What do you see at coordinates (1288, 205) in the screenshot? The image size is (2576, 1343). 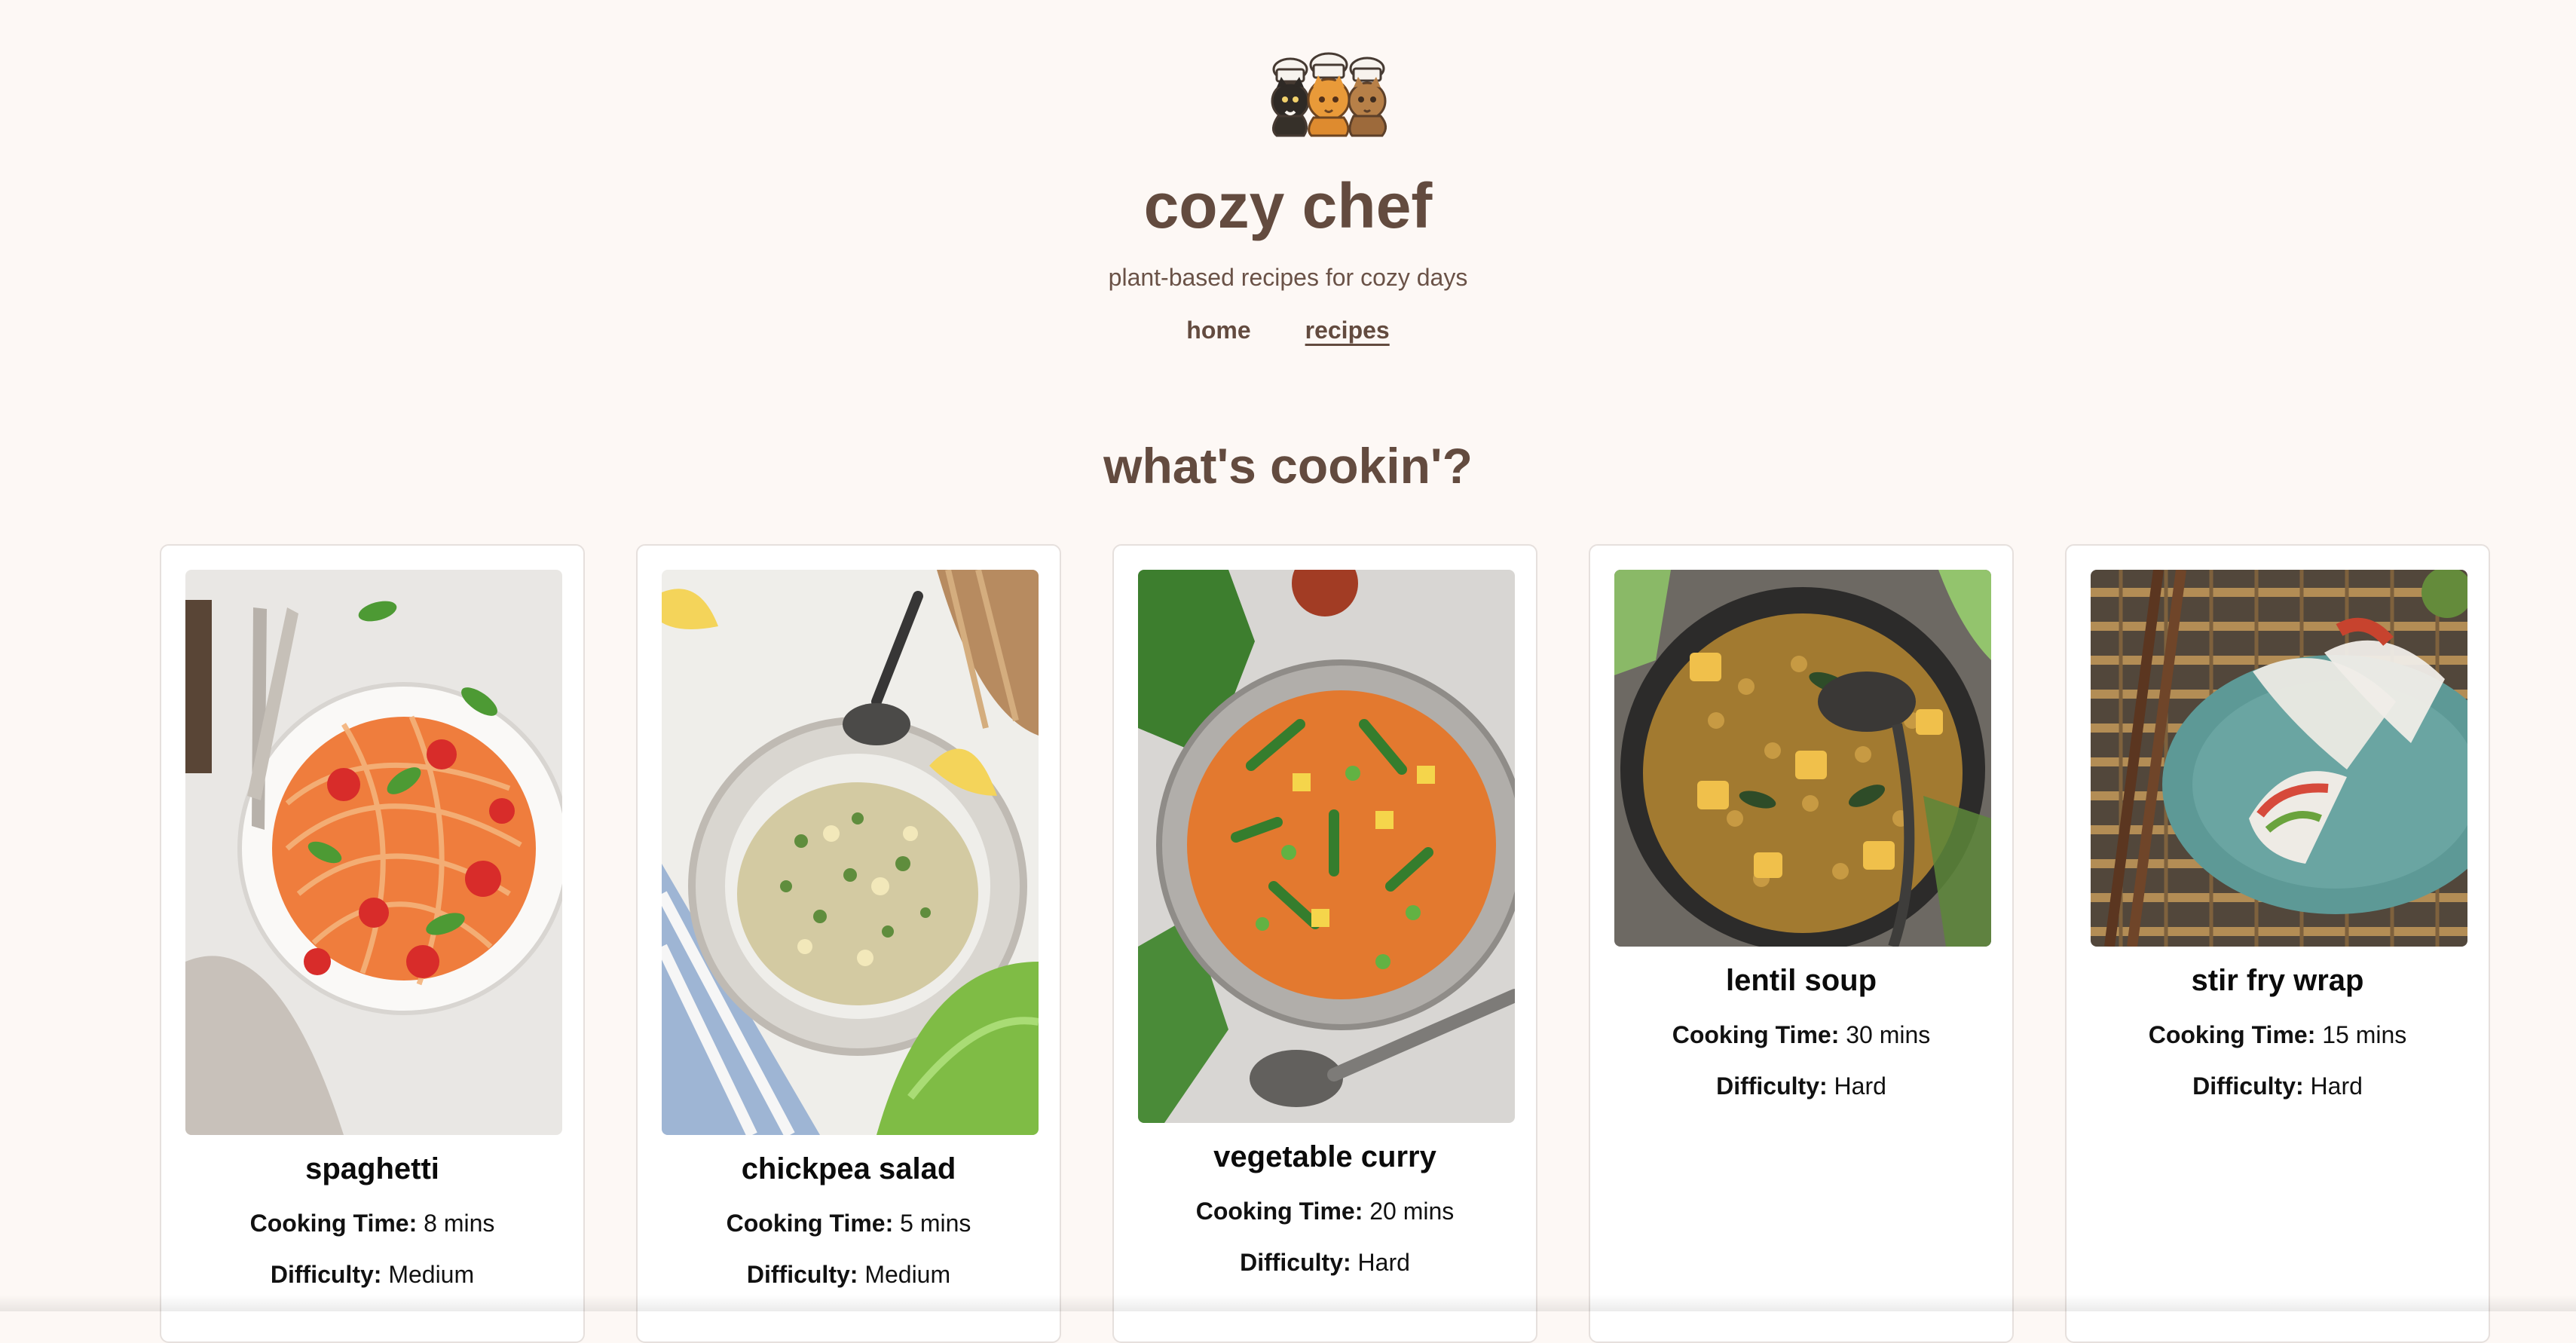 I see `site-title: cozy chef` at bounding box center [1288, 205].